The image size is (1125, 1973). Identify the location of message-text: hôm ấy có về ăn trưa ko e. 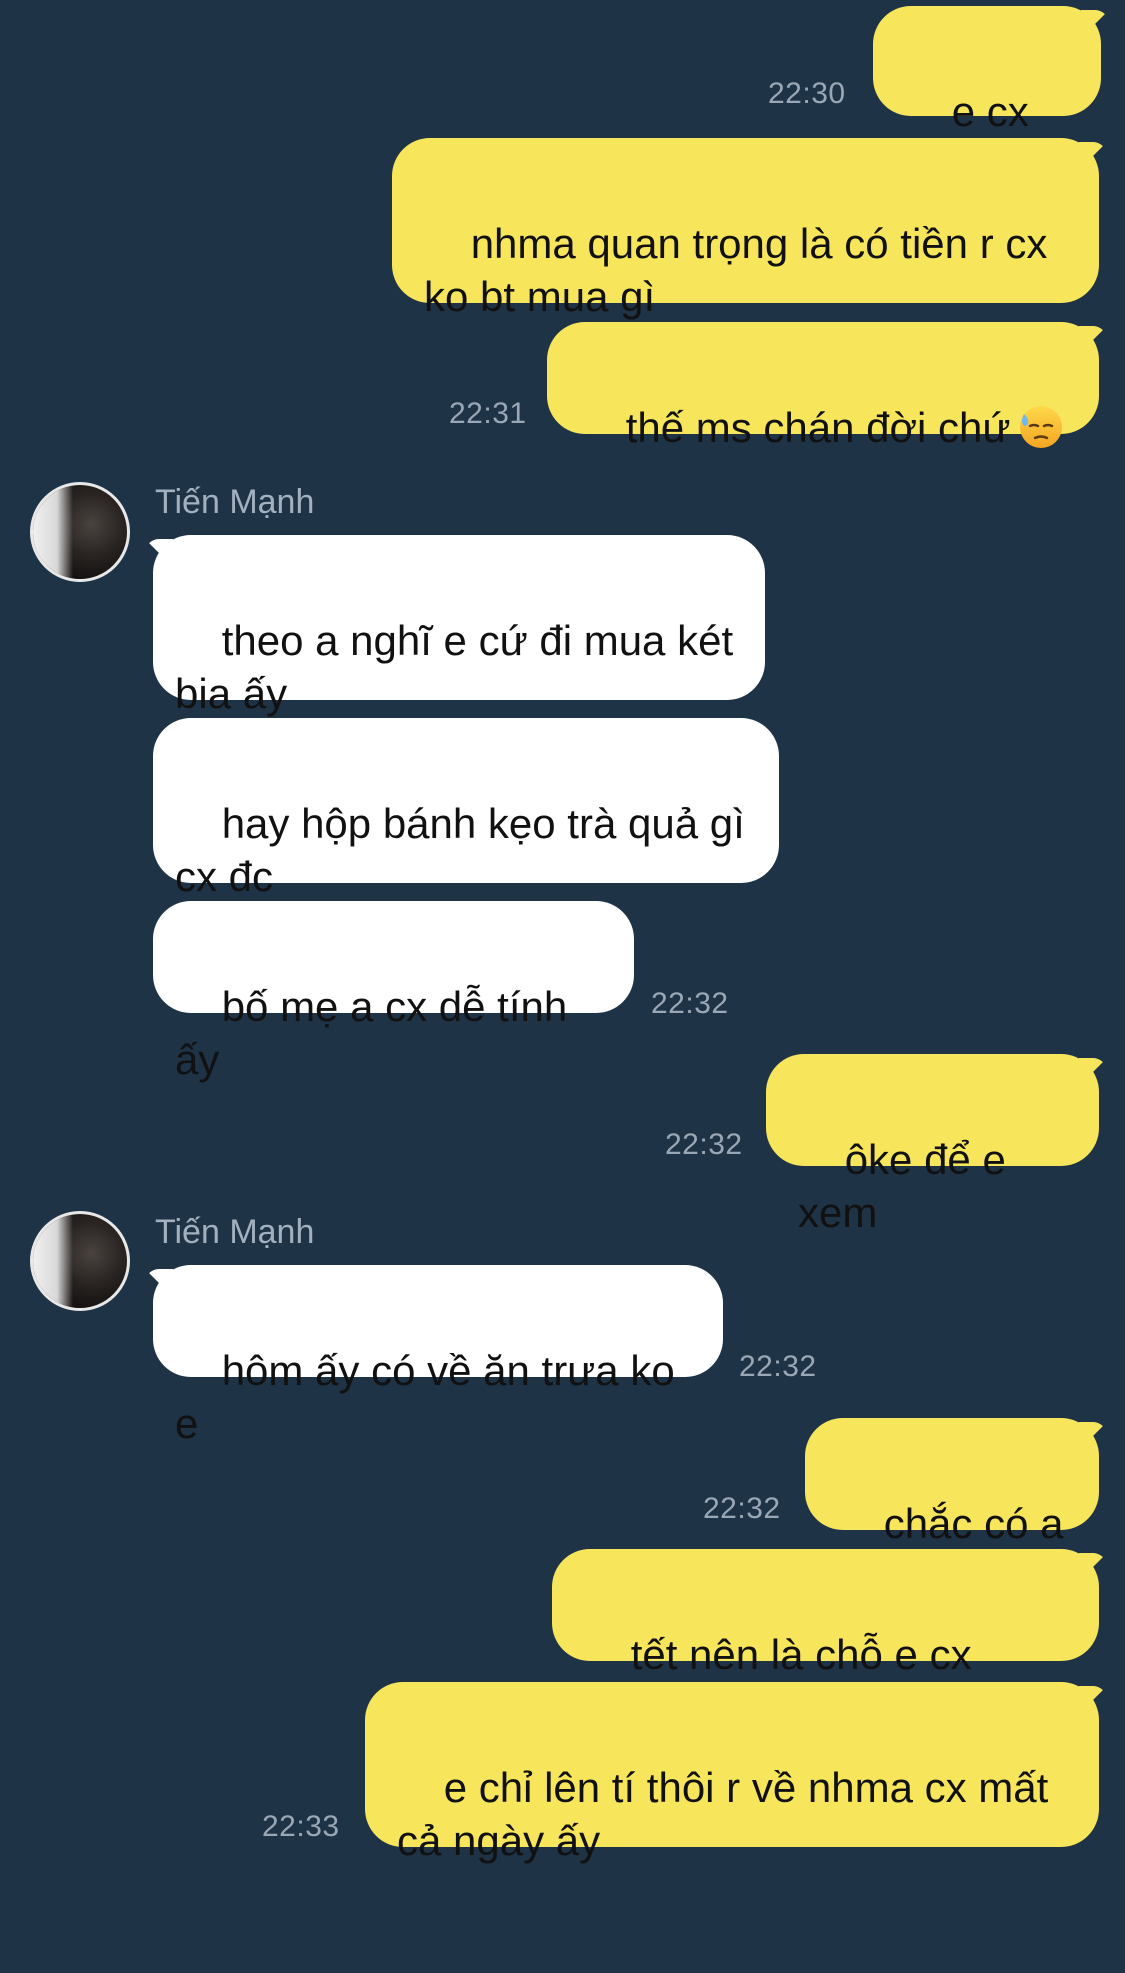
(431, 1397).